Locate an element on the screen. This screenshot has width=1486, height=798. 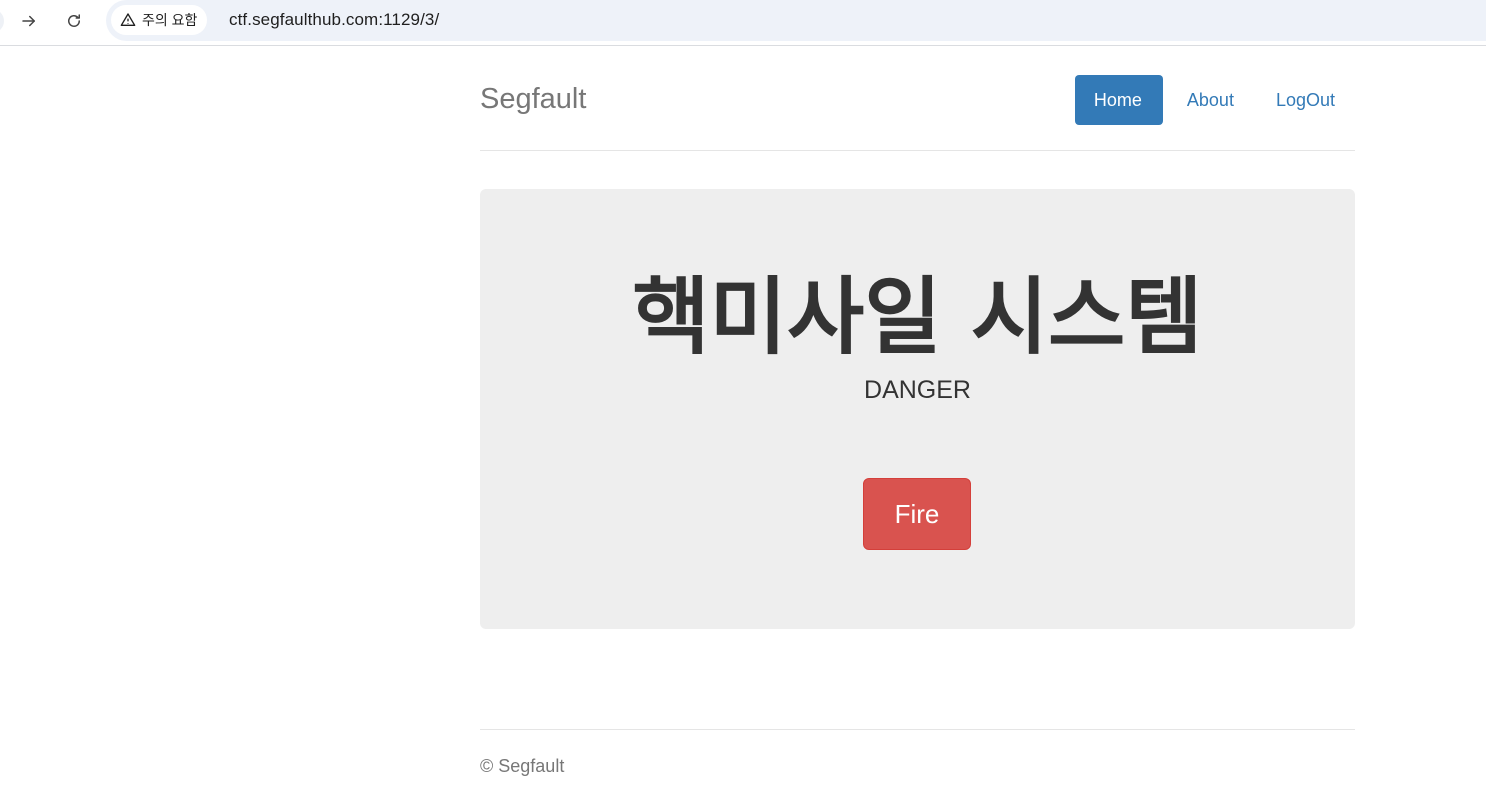
nav-home: Home is located at coordinates (1118, 100).